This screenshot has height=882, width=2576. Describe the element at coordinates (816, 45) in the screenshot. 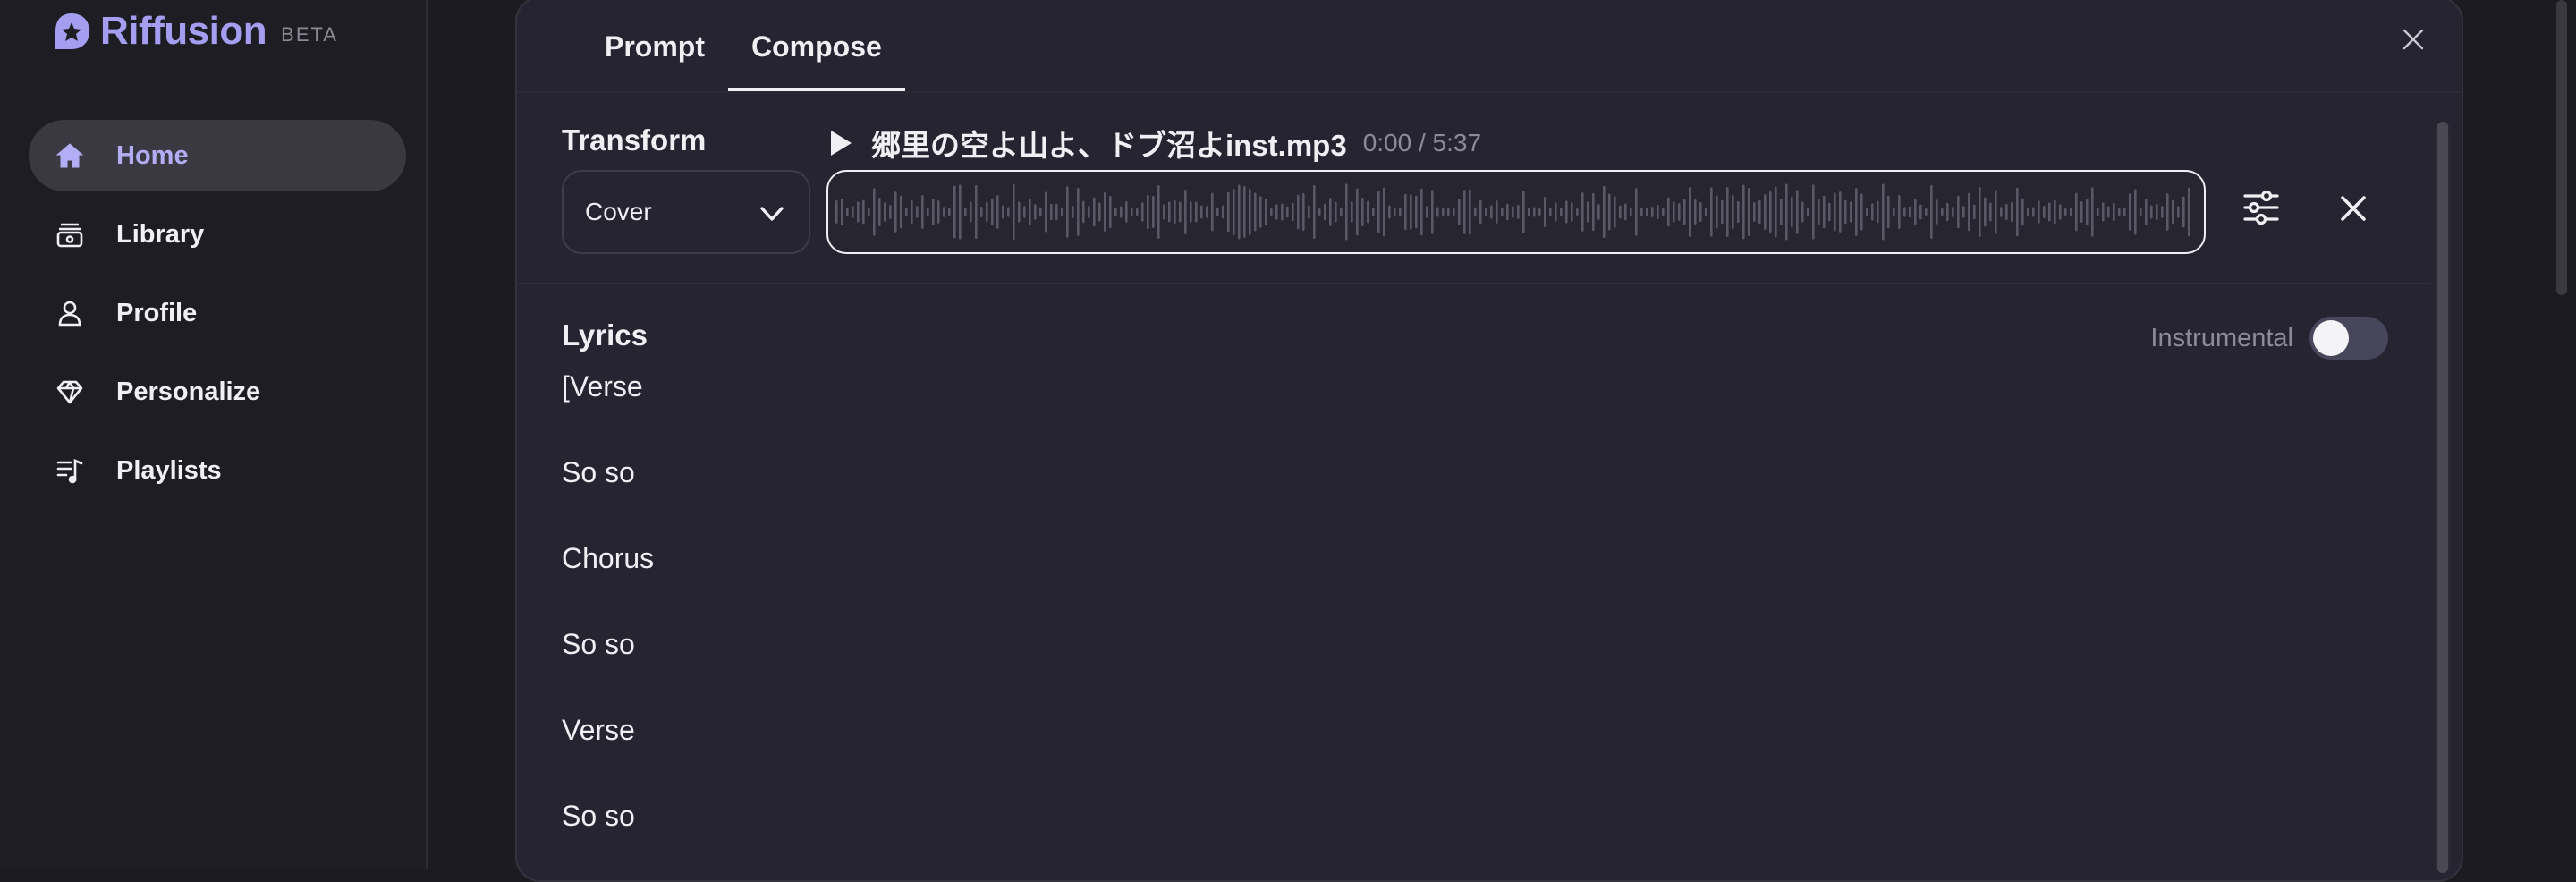

I see `tab-compose: Compose` at that location.